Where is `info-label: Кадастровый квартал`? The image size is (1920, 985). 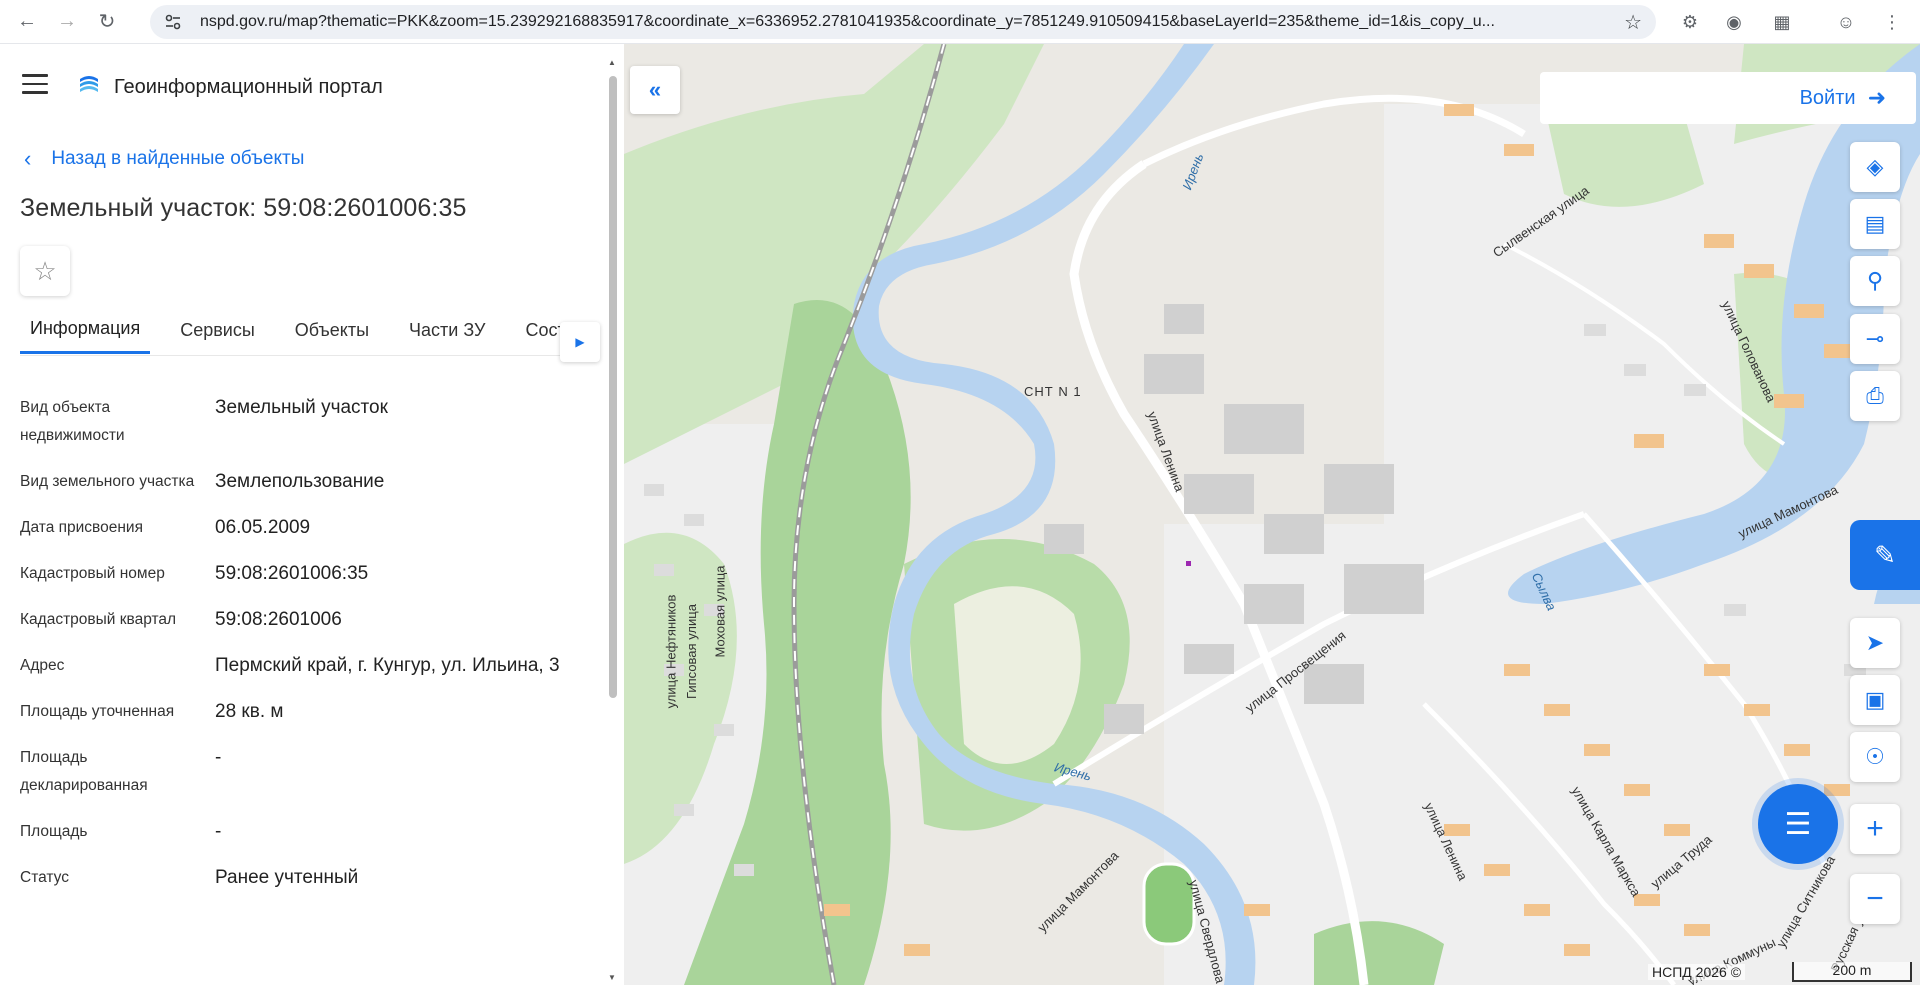
info-label: Кадастровый квартал is located at coordinates (98, 619).